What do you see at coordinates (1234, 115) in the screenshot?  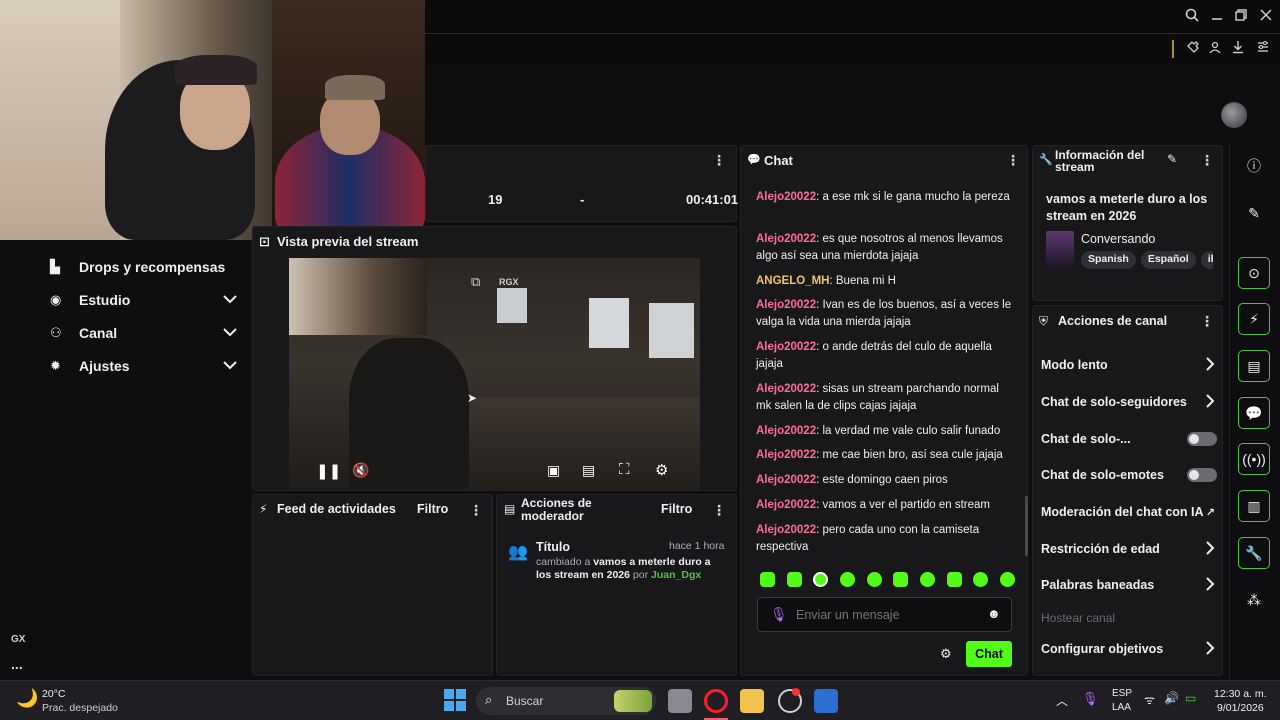 I see `avatar` at bounding box center [1234, 115].